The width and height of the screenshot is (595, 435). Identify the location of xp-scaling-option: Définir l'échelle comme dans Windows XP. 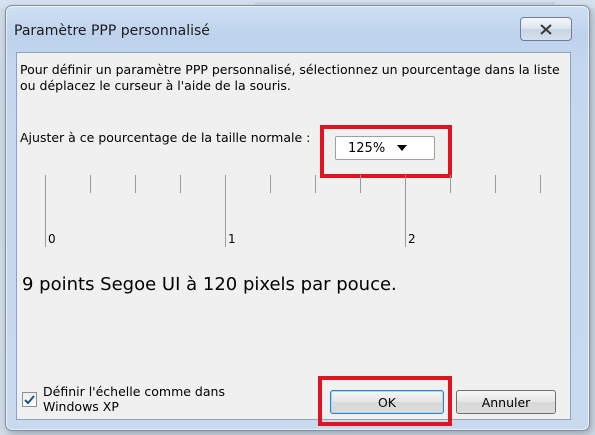
(147, 399).